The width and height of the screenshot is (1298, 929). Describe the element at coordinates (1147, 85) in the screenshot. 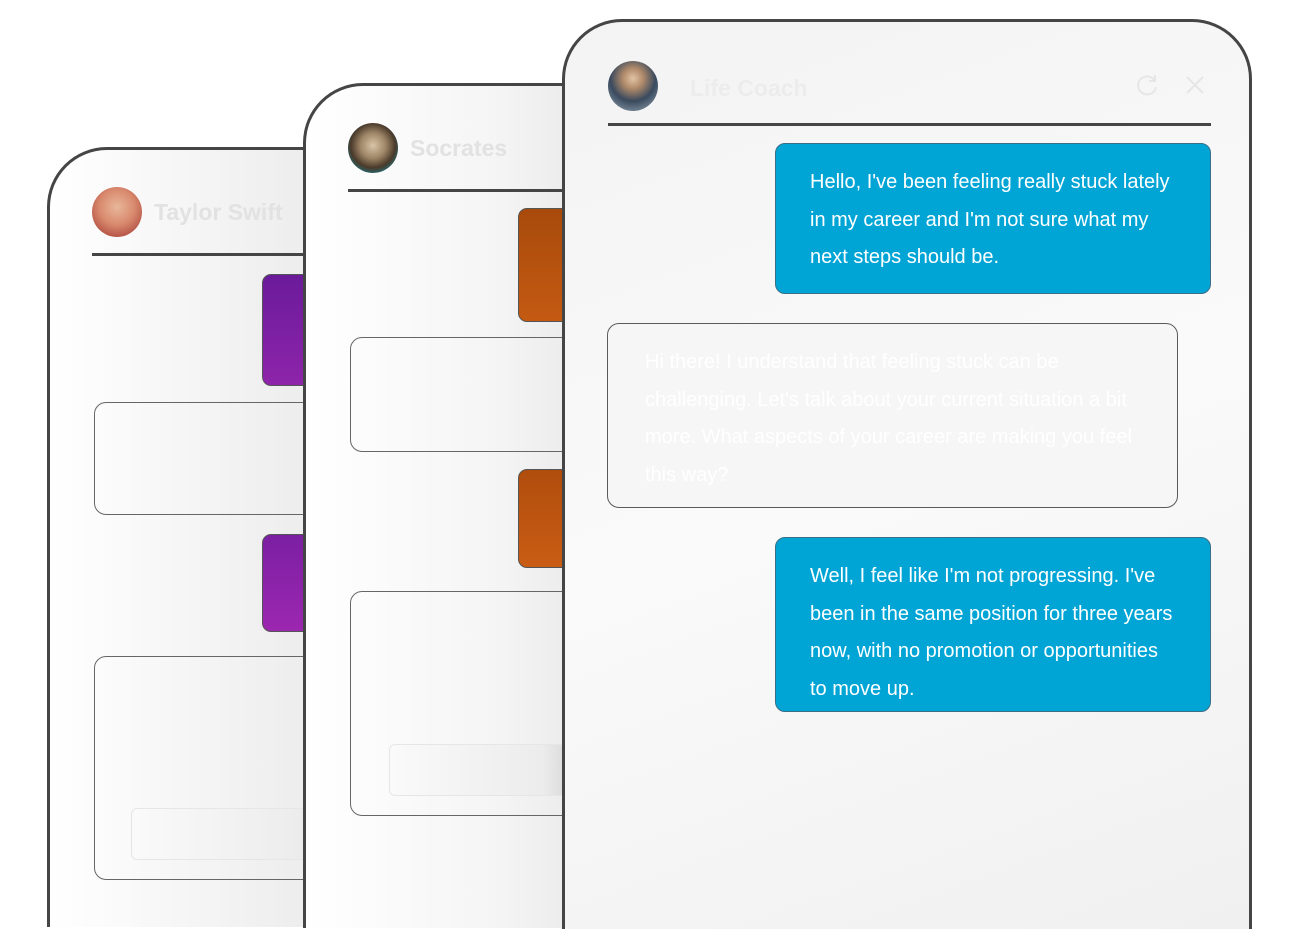

I see `refresh-icon` at that location.